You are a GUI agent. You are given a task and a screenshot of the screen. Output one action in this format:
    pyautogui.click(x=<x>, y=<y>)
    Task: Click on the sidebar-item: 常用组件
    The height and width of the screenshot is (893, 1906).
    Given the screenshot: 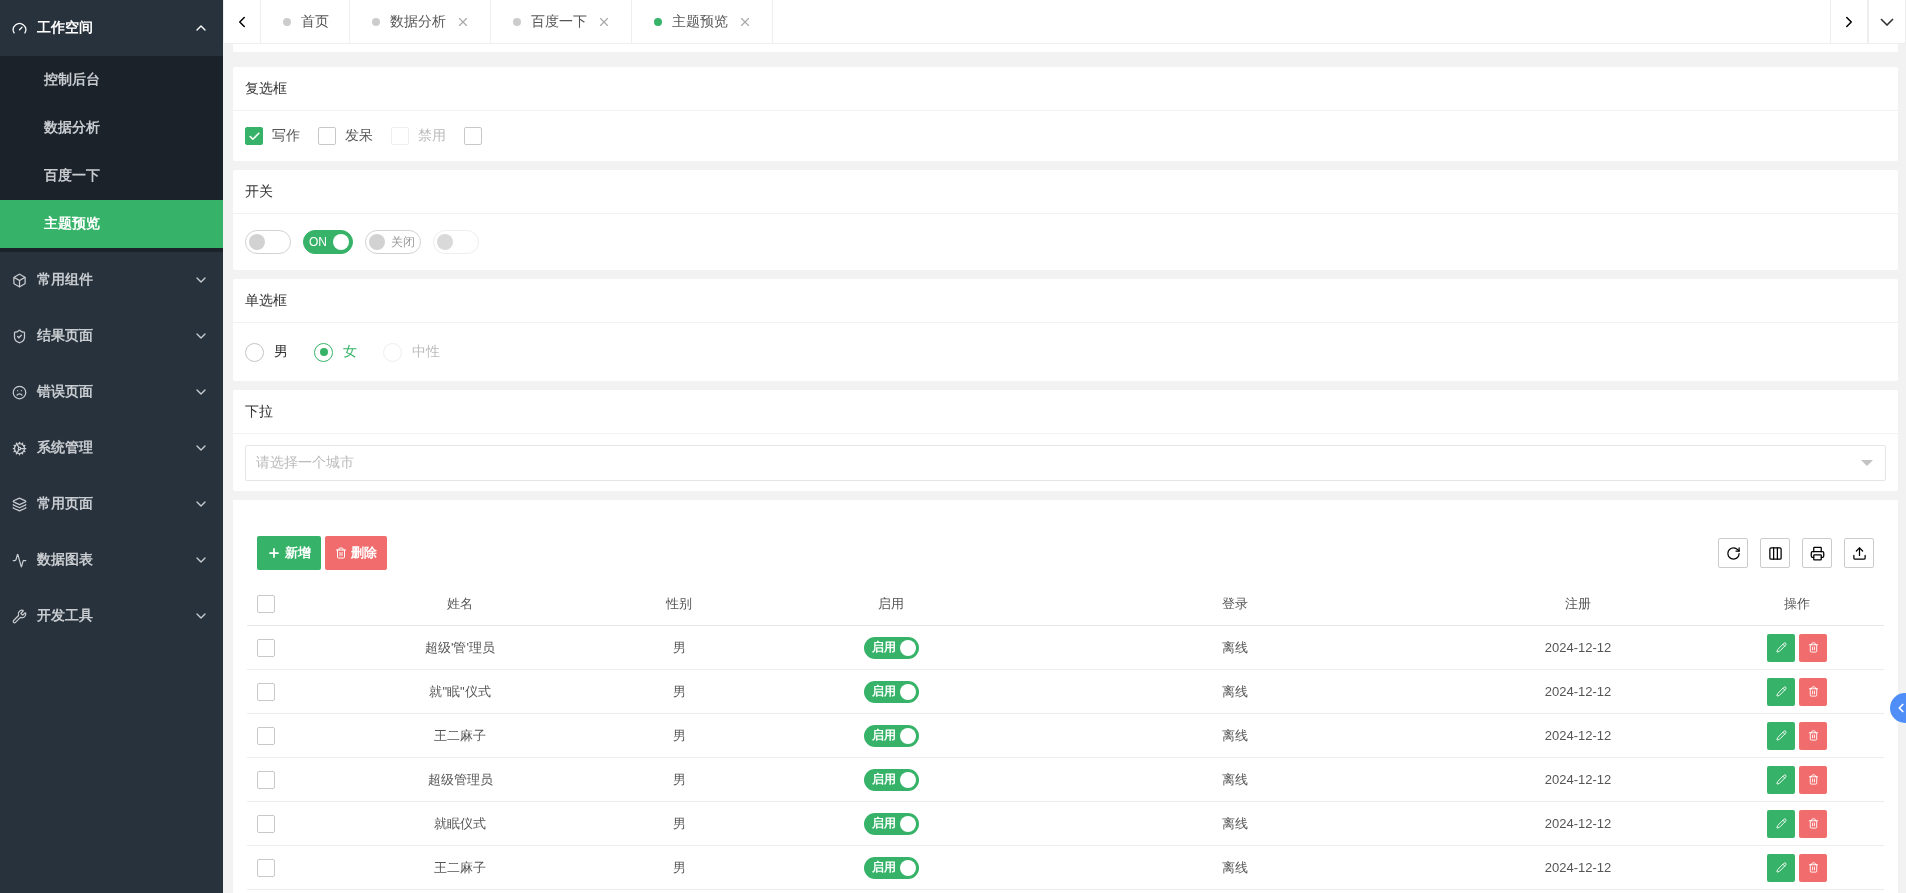 What is the action you would take?
    pyautogui.click(x=111, y=280)
    